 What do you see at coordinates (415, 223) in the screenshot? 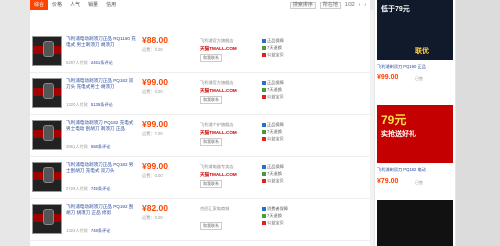
I see `ad-banner` at bounding box center [415, 223].